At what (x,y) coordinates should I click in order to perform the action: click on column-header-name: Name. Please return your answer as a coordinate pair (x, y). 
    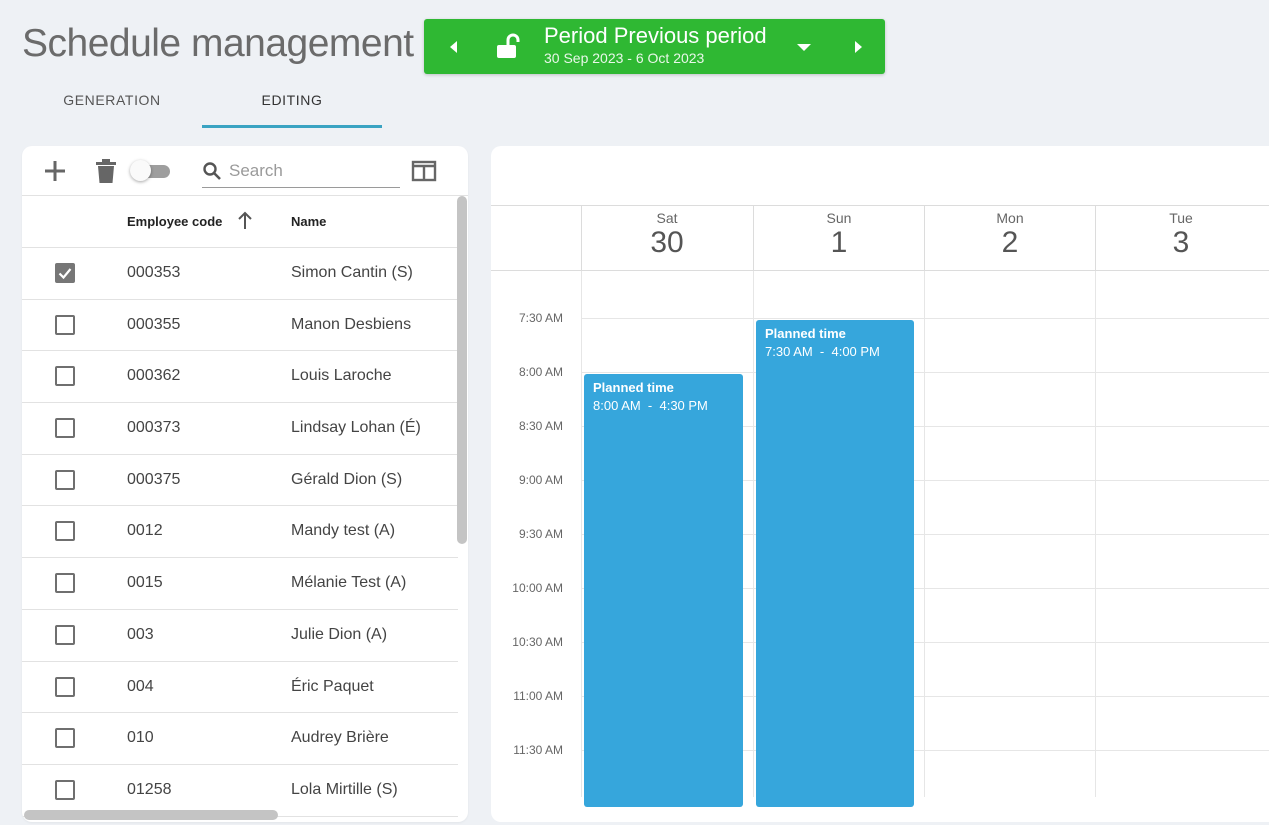
    Looking at the image, I should click on (308, 221).